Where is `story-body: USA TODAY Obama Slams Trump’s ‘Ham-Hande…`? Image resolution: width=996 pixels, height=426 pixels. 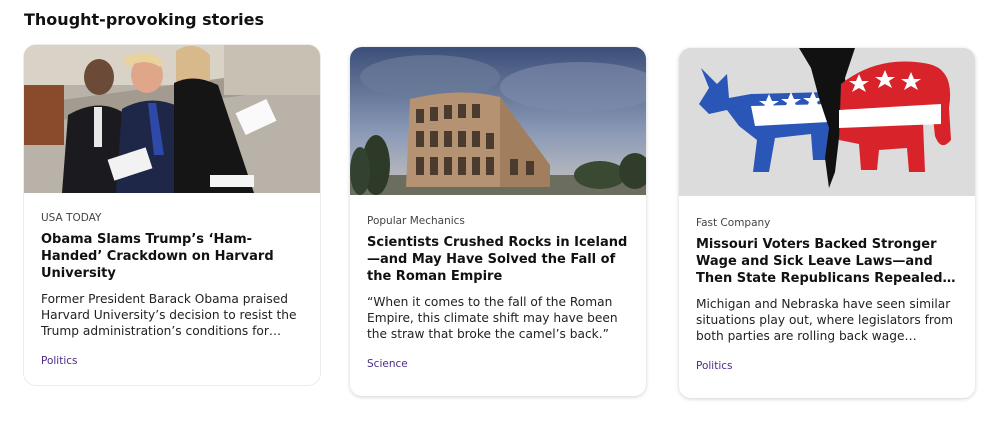
story-body: USA TODAY Obama Slams Trump’s ‘Ham-Hande… is located at coordinates (172, 275).